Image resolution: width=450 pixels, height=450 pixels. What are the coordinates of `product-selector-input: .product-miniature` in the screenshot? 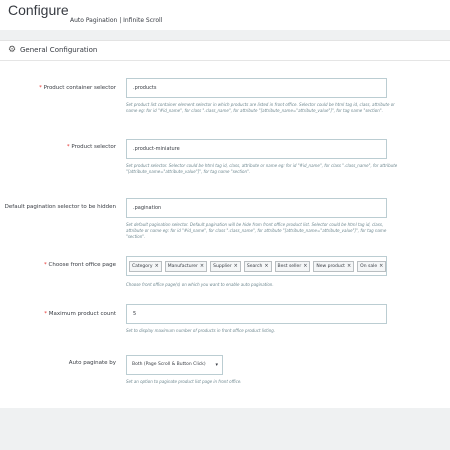 It's located at (256, 149).